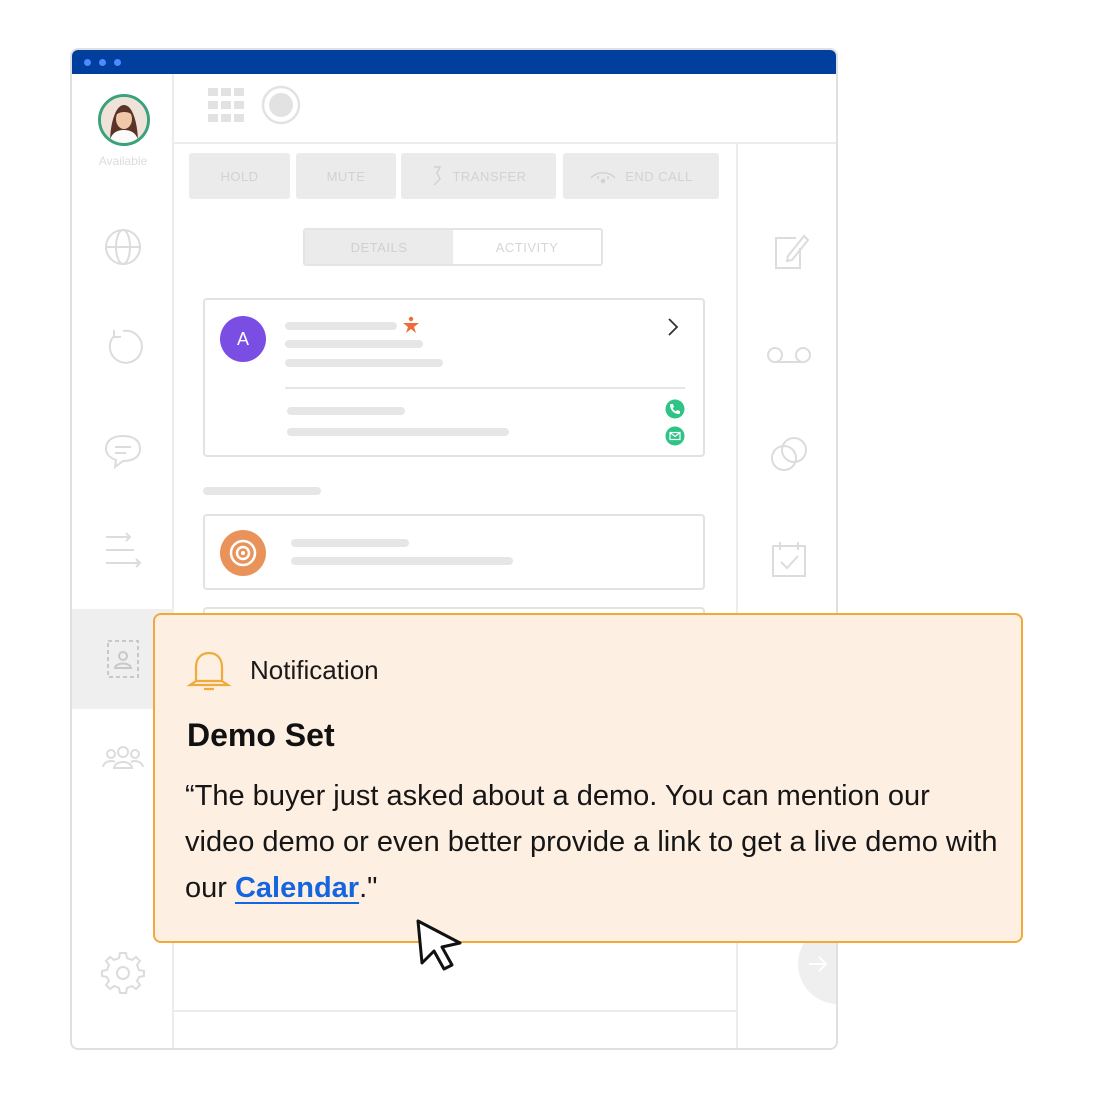  I want to click on hold-button: HOLD, so click(239, 176).